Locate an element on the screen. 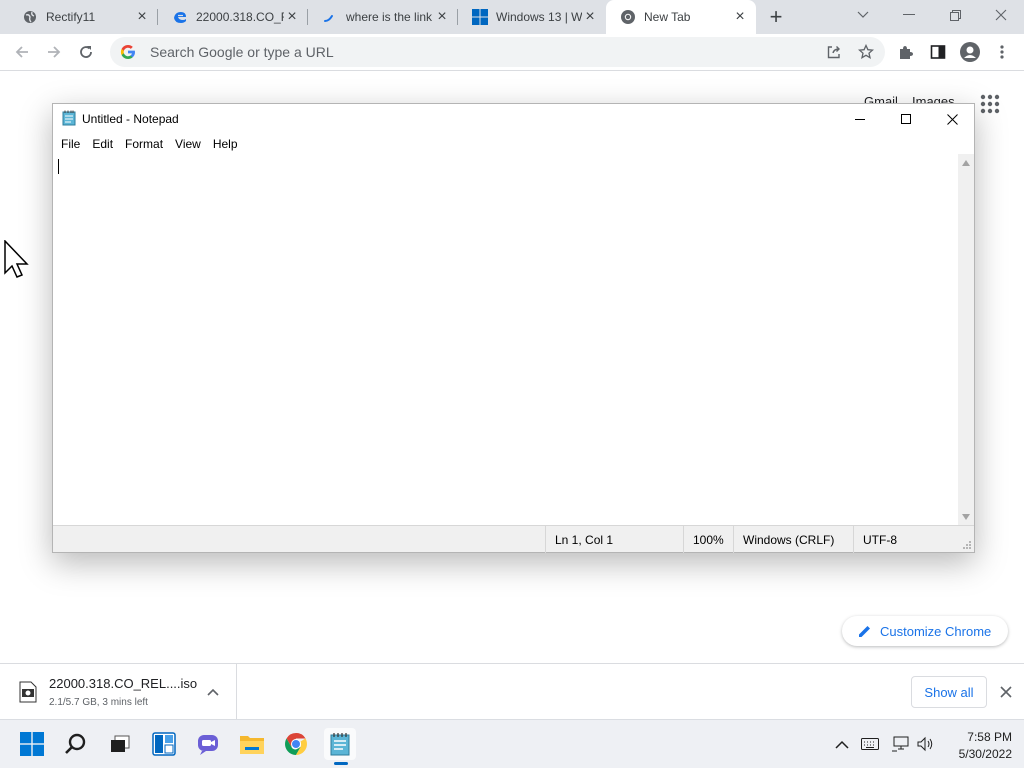 This screenshot has height=768, width=1024. back-button is located at coordinates (22, 52).